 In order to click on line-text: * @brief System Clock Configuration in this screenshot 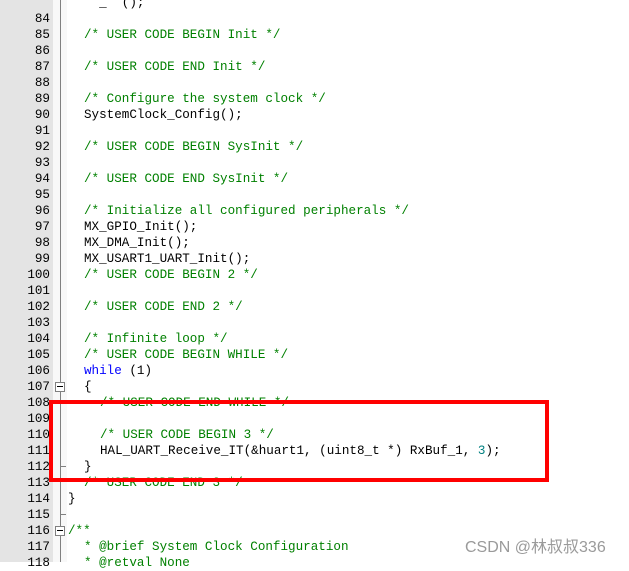, I will do `click(216, 547)`.